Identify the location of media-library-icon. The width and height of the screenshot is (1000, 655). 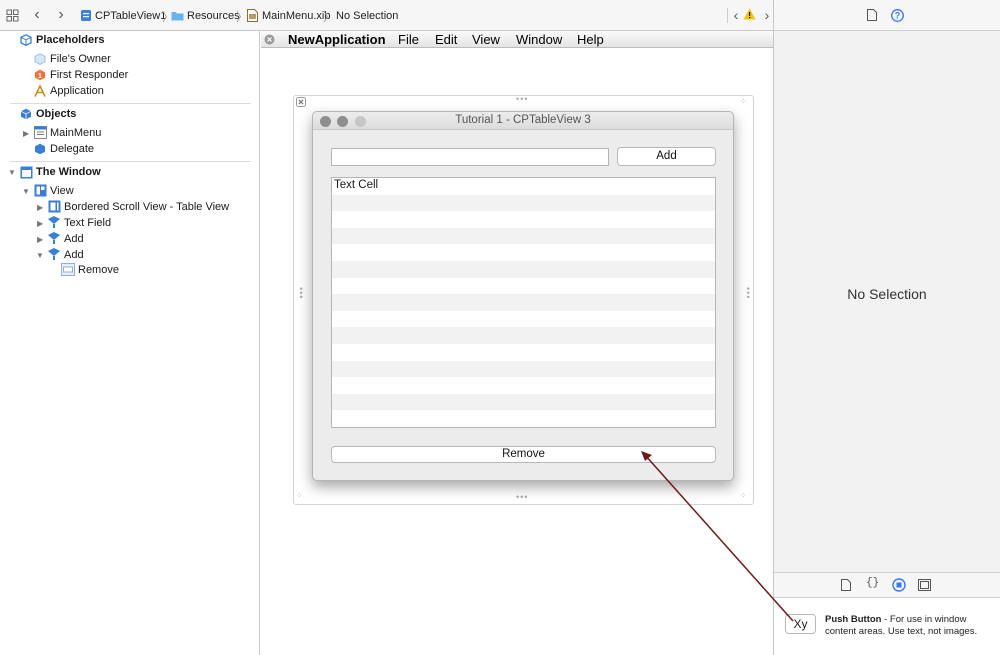
(924, 585).